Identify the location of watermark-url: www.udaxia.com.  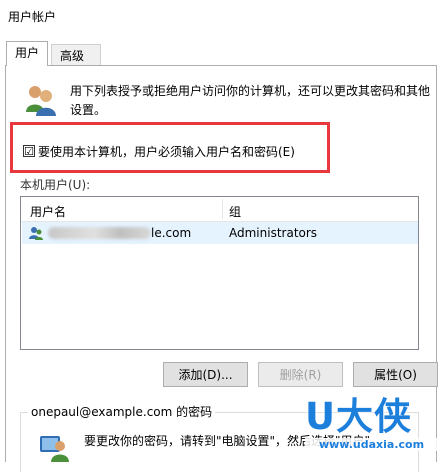
(371, 444).